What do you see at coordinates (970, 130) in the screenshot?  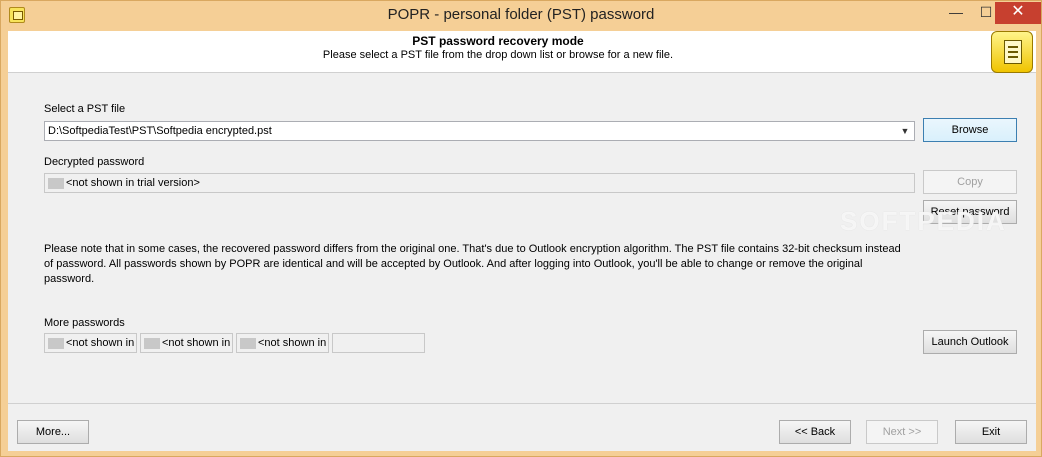 I see `browse-button: Browse` at bounding box center [970, 130].